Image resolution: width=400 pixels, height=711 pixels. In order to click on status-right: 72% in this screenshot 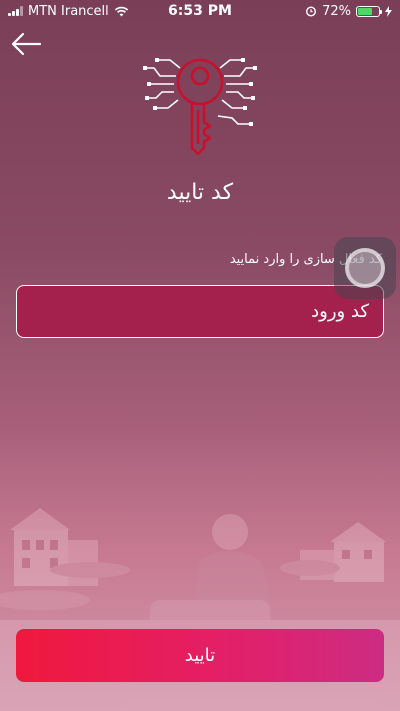, I will do `click(348, 11)`.